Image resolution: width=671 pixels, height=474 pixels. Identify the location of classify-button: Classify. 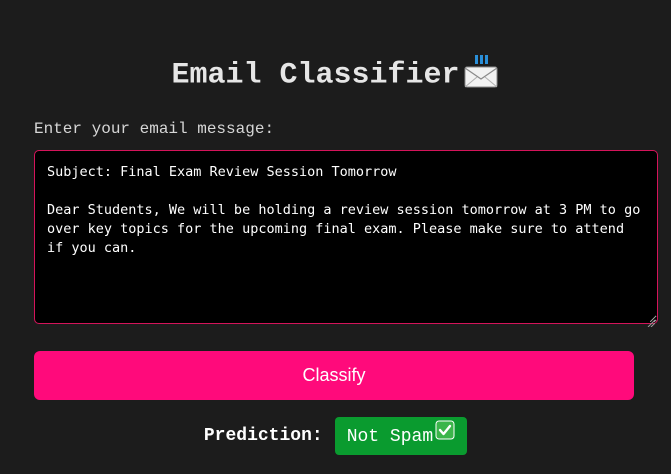
(334, 375).